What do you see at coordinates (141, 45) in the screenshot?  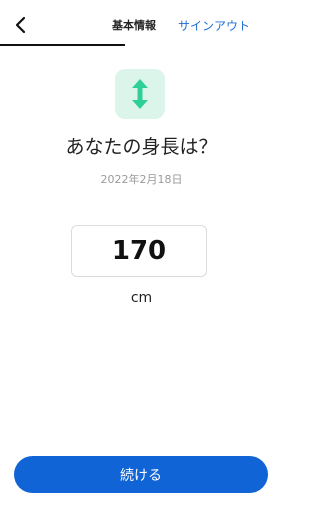 I see `progress-bar` at bounding box center [141, 45].